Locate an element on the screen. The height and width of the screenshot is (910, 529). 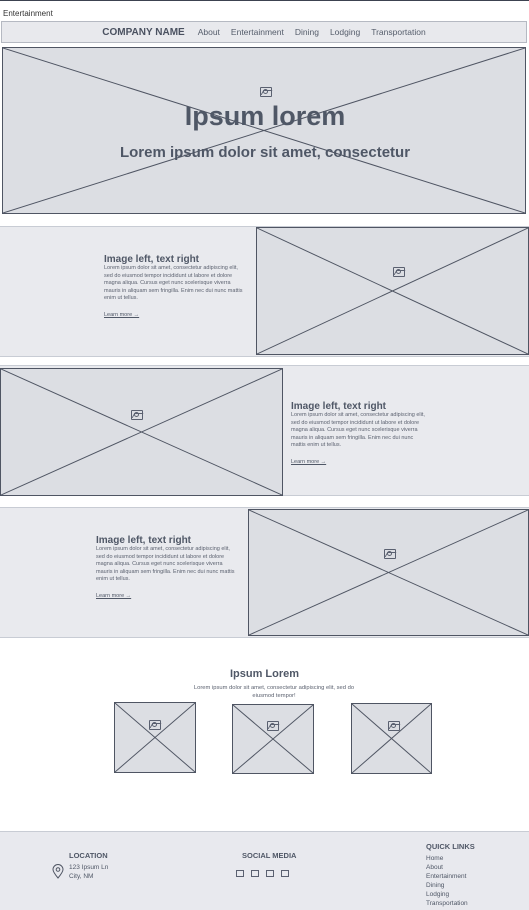
nav-link-lodging: Lodging is located at coordinates (345, 32).